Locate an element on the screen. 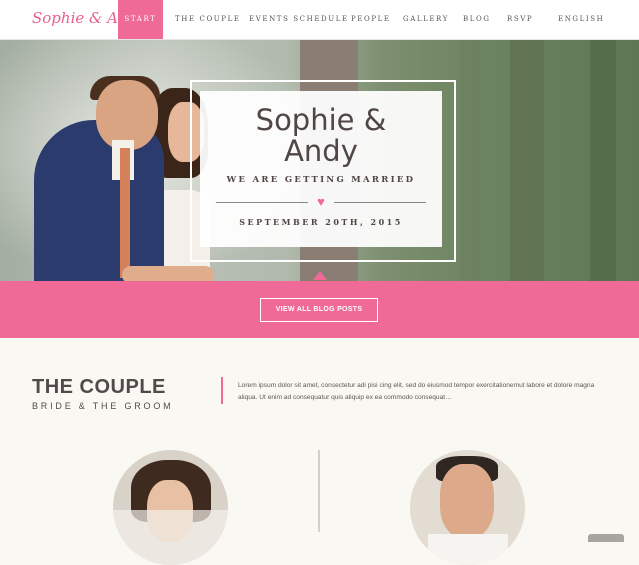  wedding-date: SEPTEMBER 20TH, 2015 is located at coordinates (321, 222).